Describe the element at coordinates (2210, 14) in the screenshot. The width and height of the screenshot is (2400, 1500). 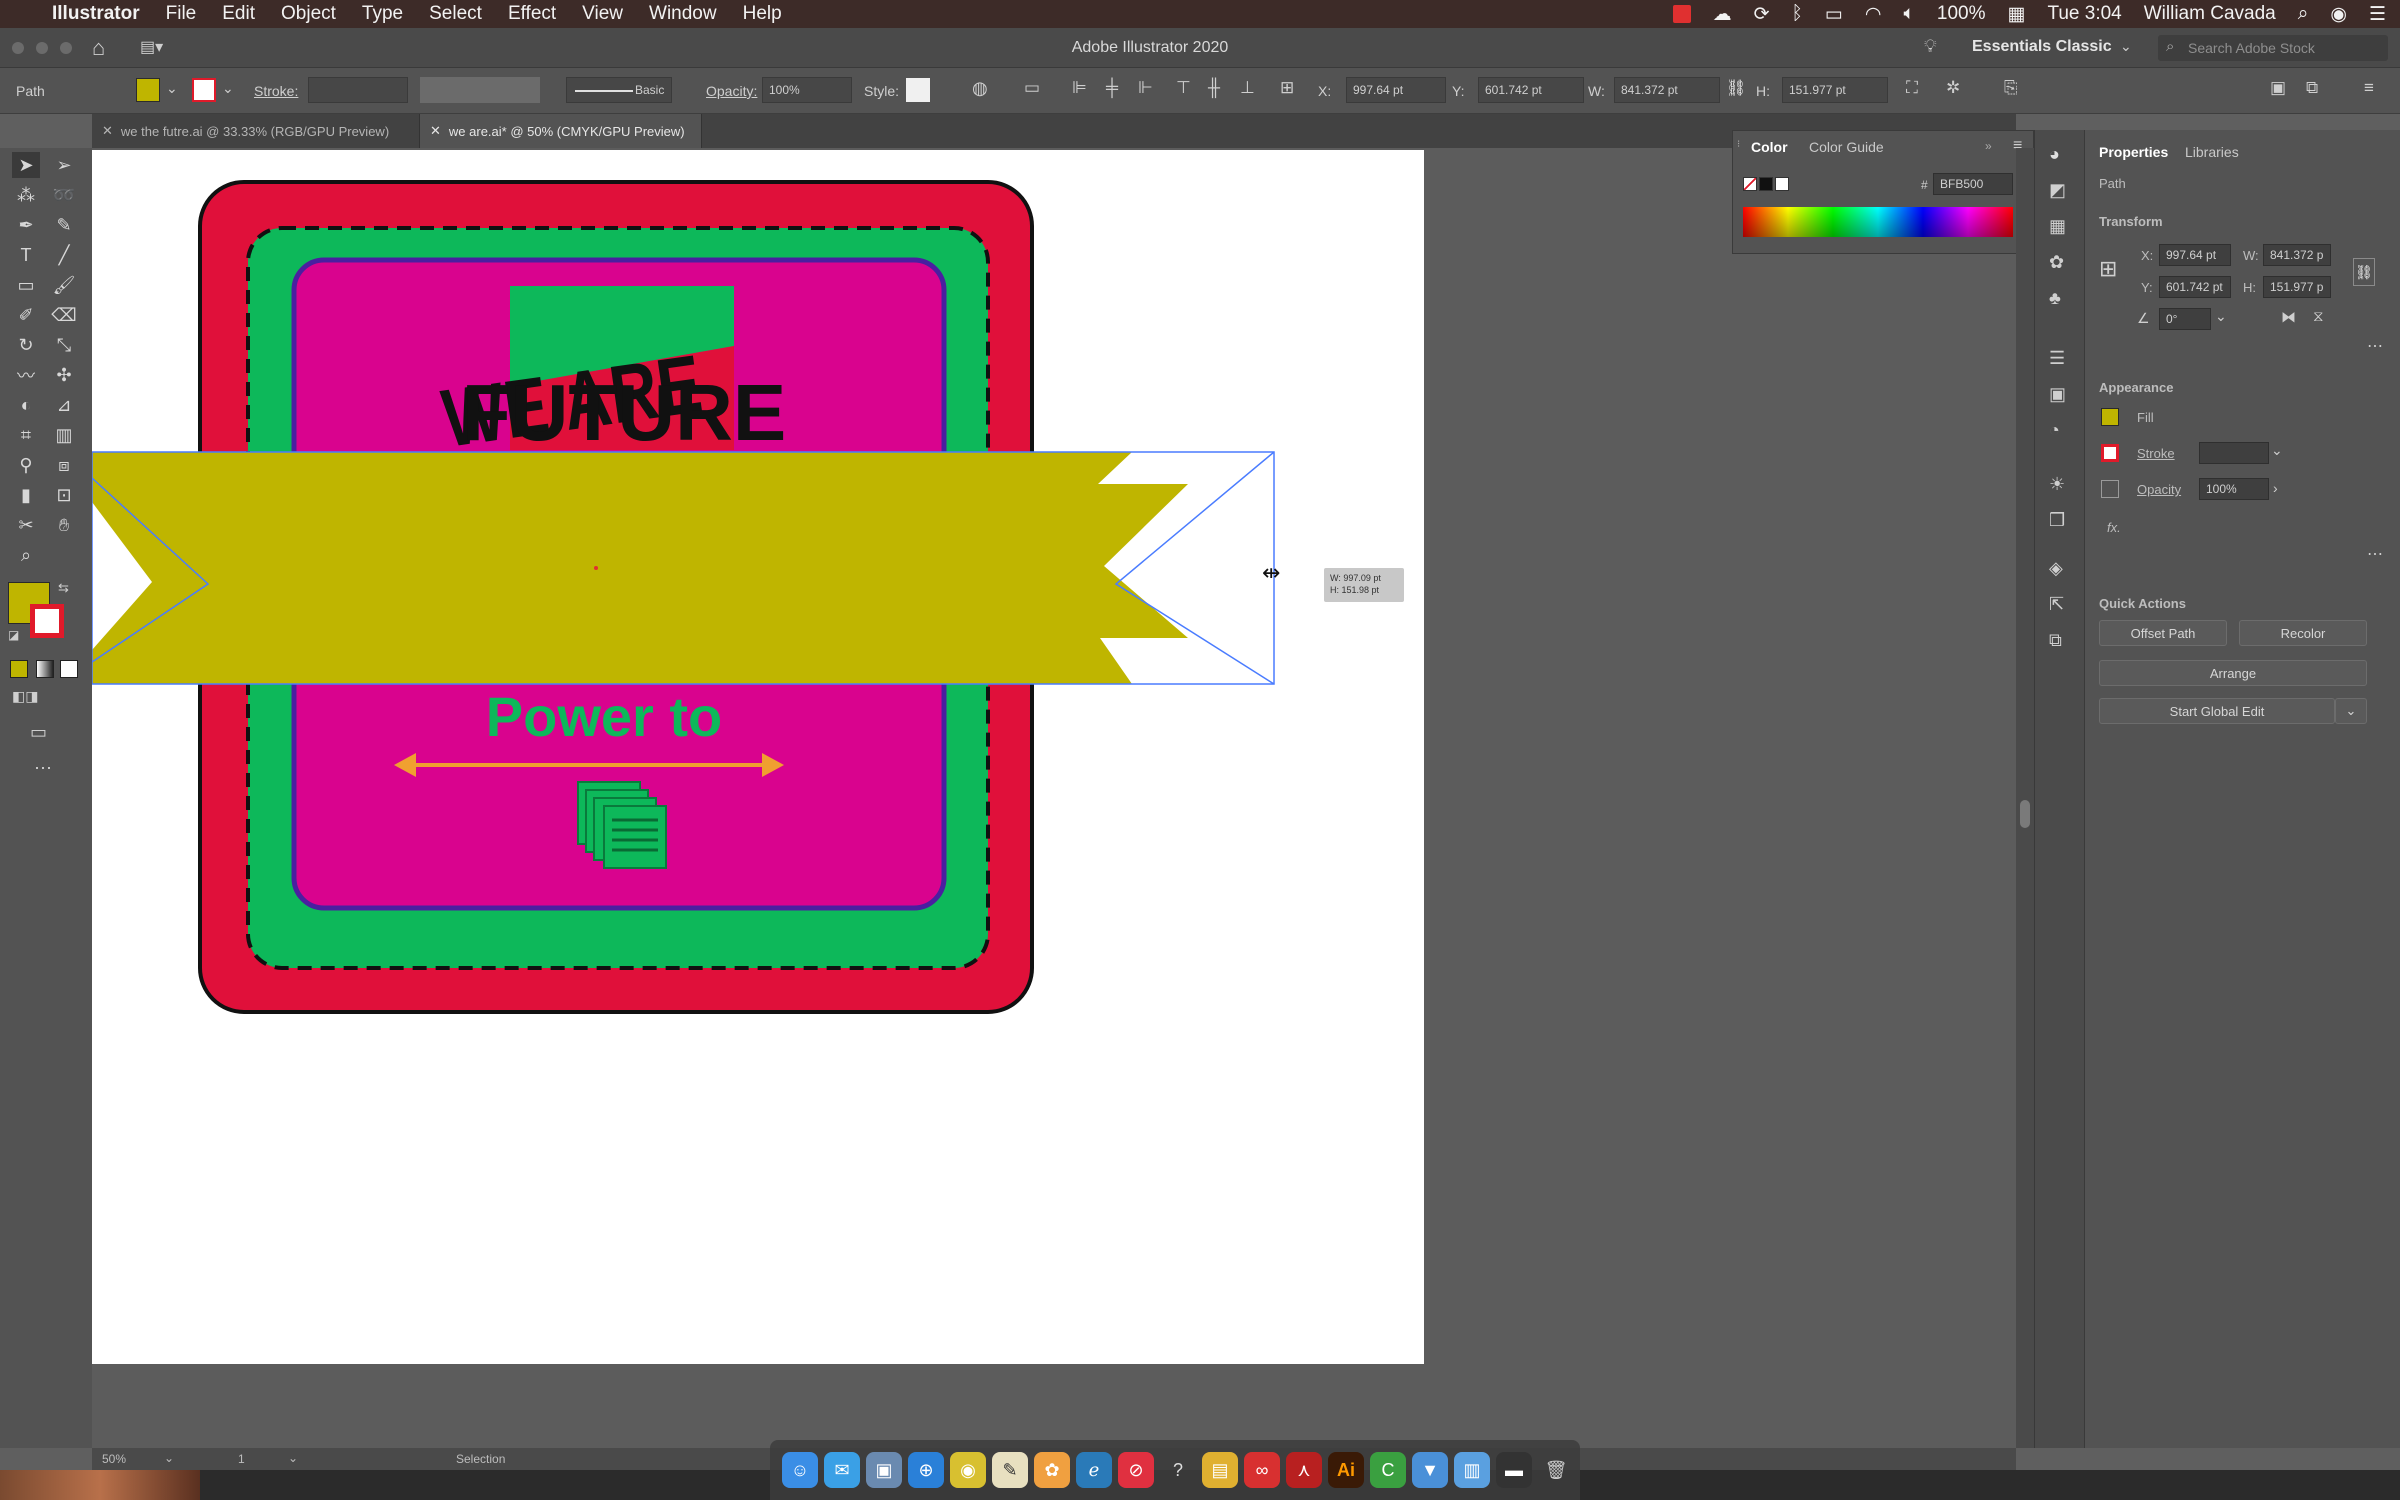
I see `user-name: William Cavada` at that location.